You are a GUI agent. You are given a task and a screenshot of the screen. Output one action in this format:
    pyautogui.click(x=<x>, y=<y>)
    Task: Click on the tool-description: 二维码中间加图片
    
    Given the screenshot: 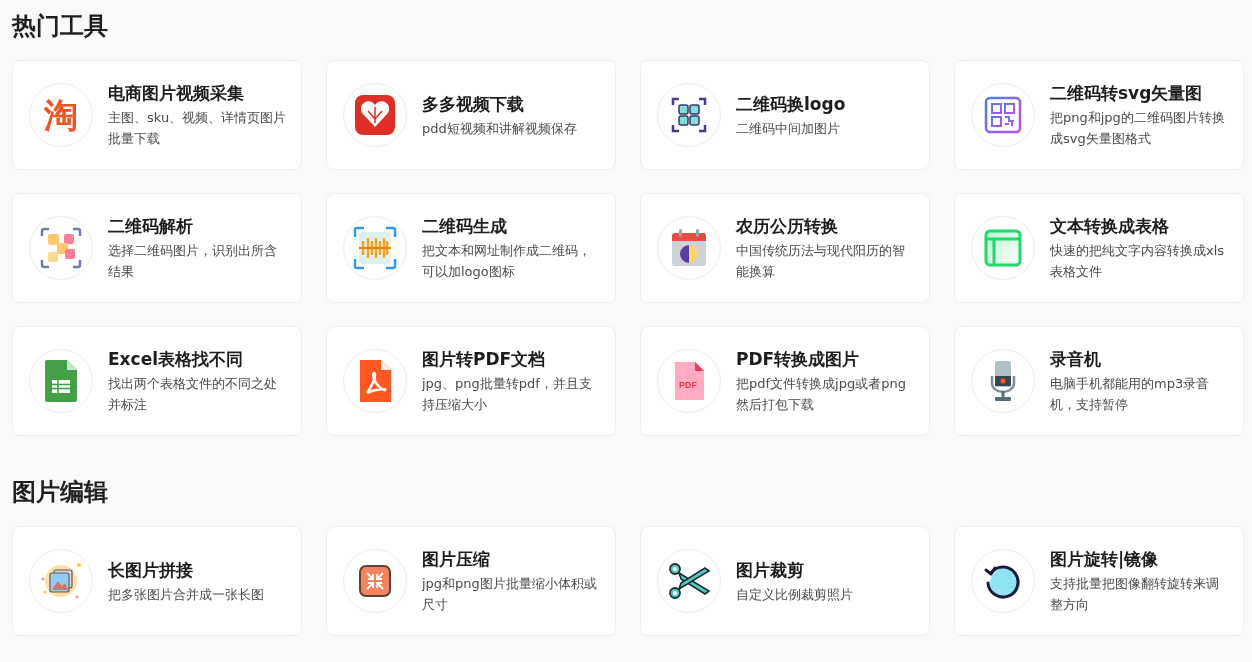 What is the action you would take?
    pyautogui.click(x=788, y=128)
    